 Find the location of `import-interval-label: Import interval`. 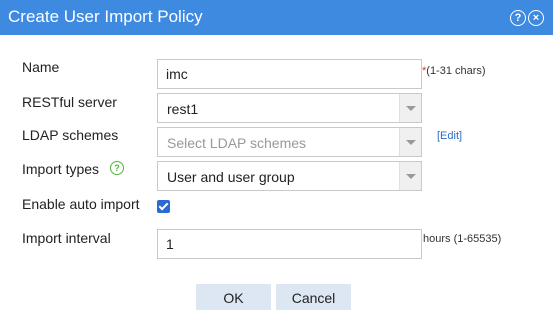

import-interval-label: Import interval is located at coordinates (66, 238).